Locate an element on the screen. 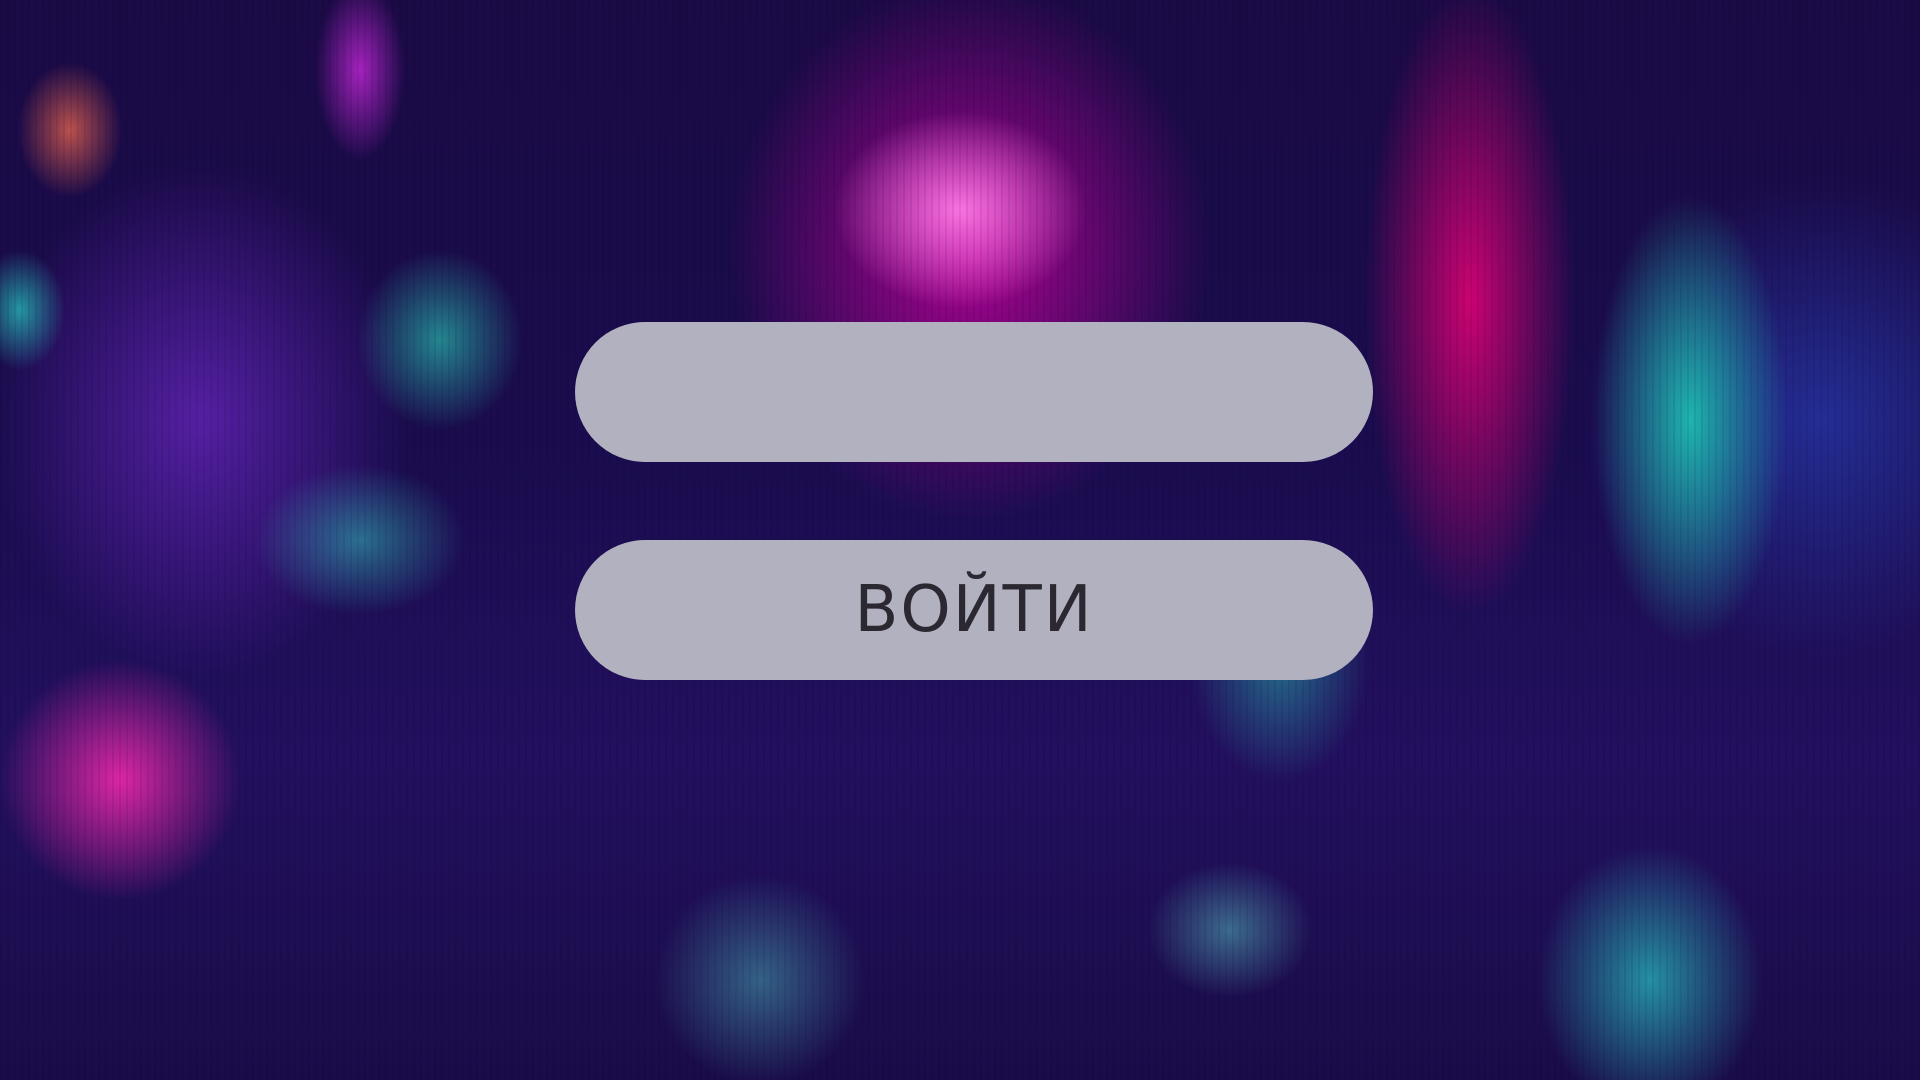  login-input is located at coordinates (974, 392).